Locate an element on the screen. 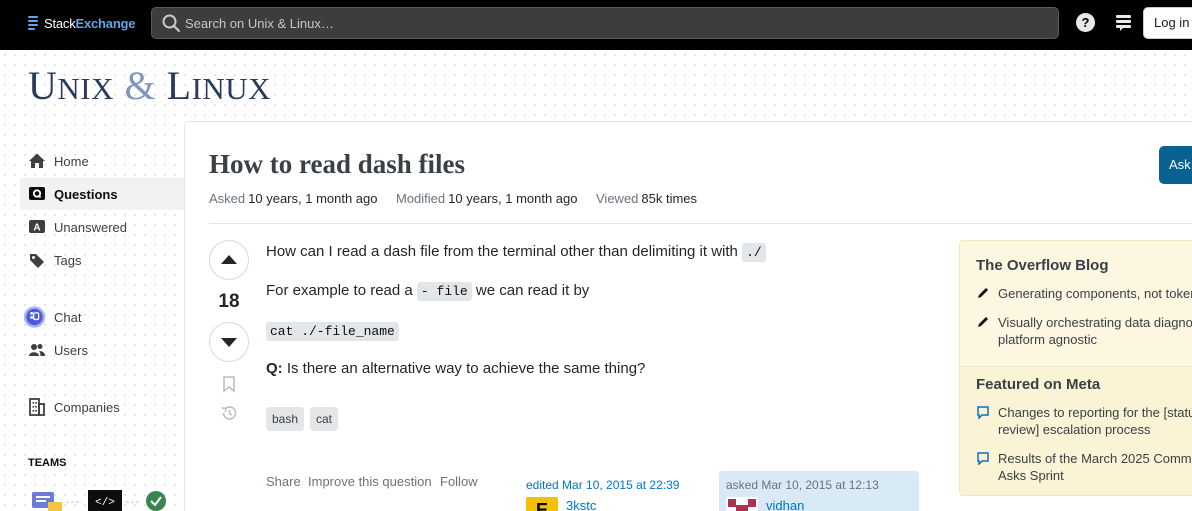  upvote-arrow-icon is located at coordinates (229, 259).